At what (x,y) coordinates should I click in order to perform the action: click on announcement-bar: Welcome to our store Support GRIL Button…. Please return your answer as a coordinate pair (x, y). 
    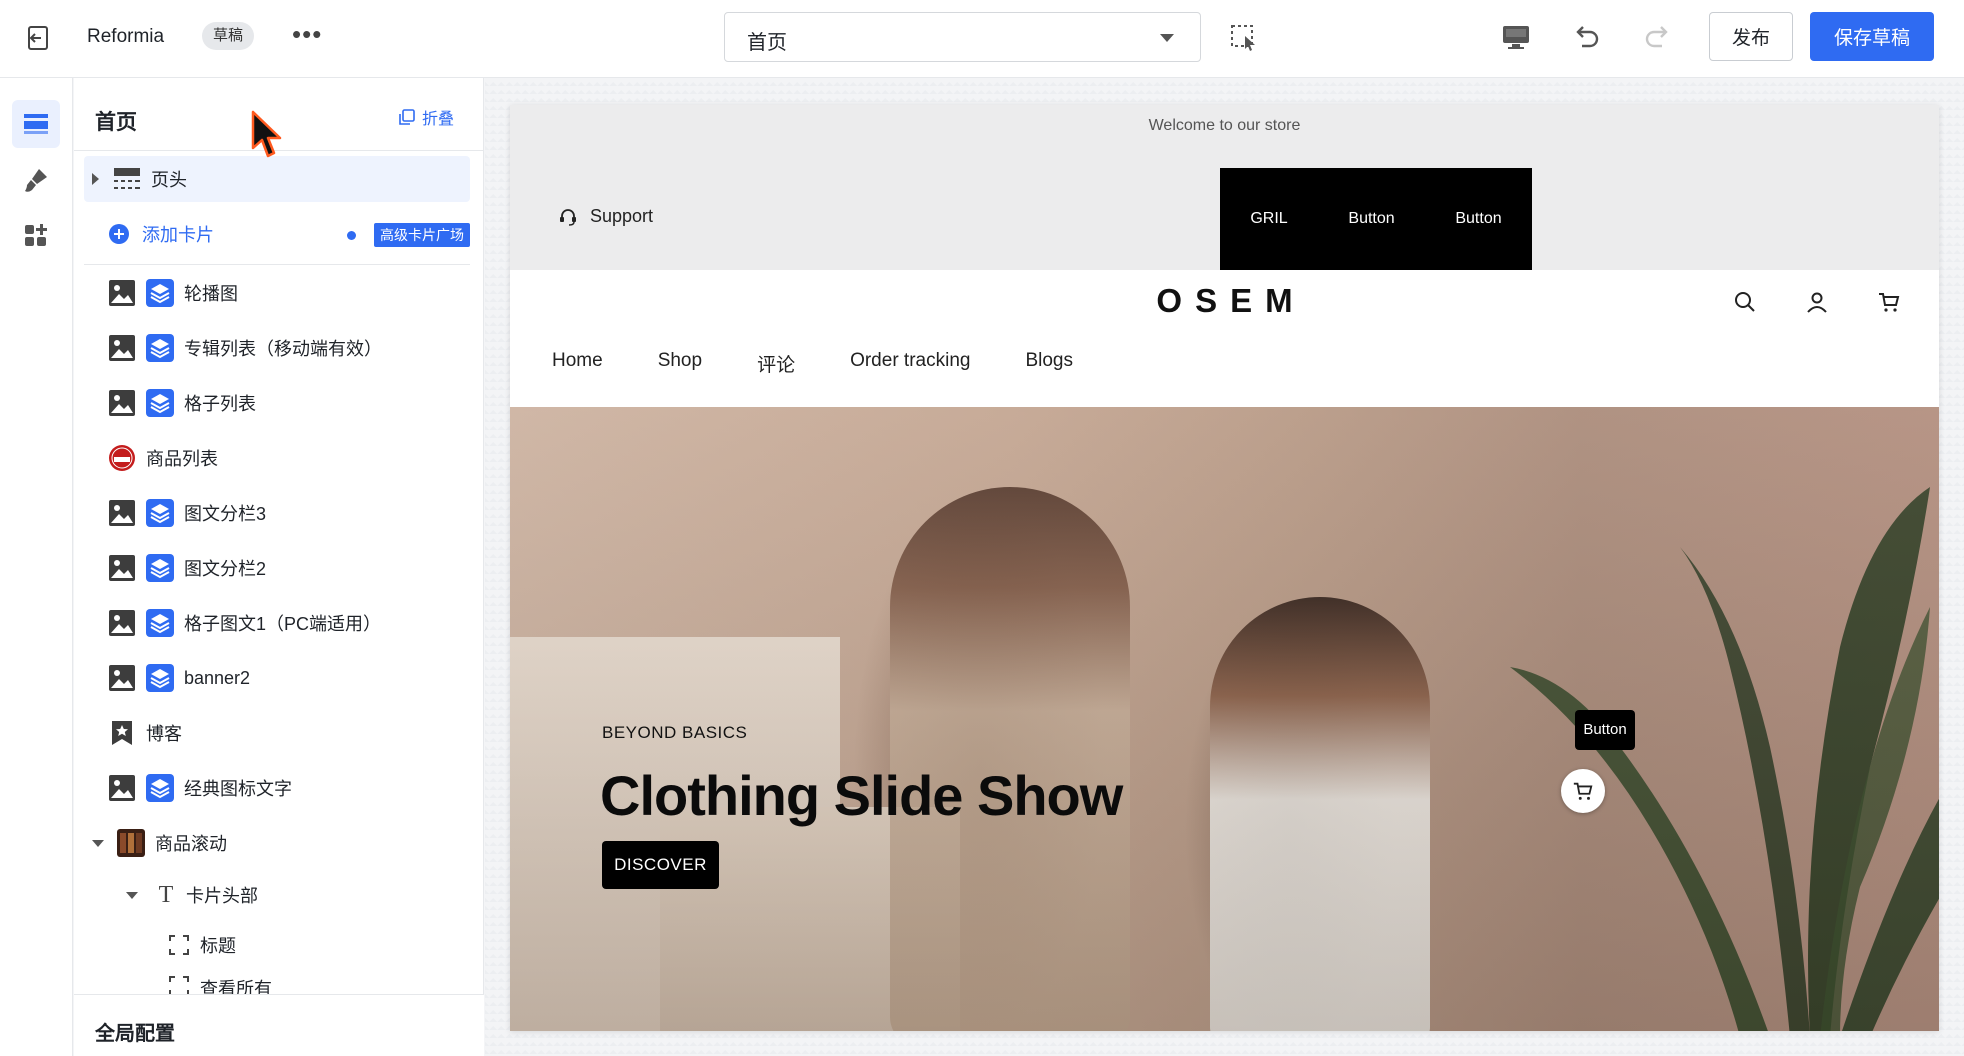
    Looking at the image, I should click on (1224, 187).